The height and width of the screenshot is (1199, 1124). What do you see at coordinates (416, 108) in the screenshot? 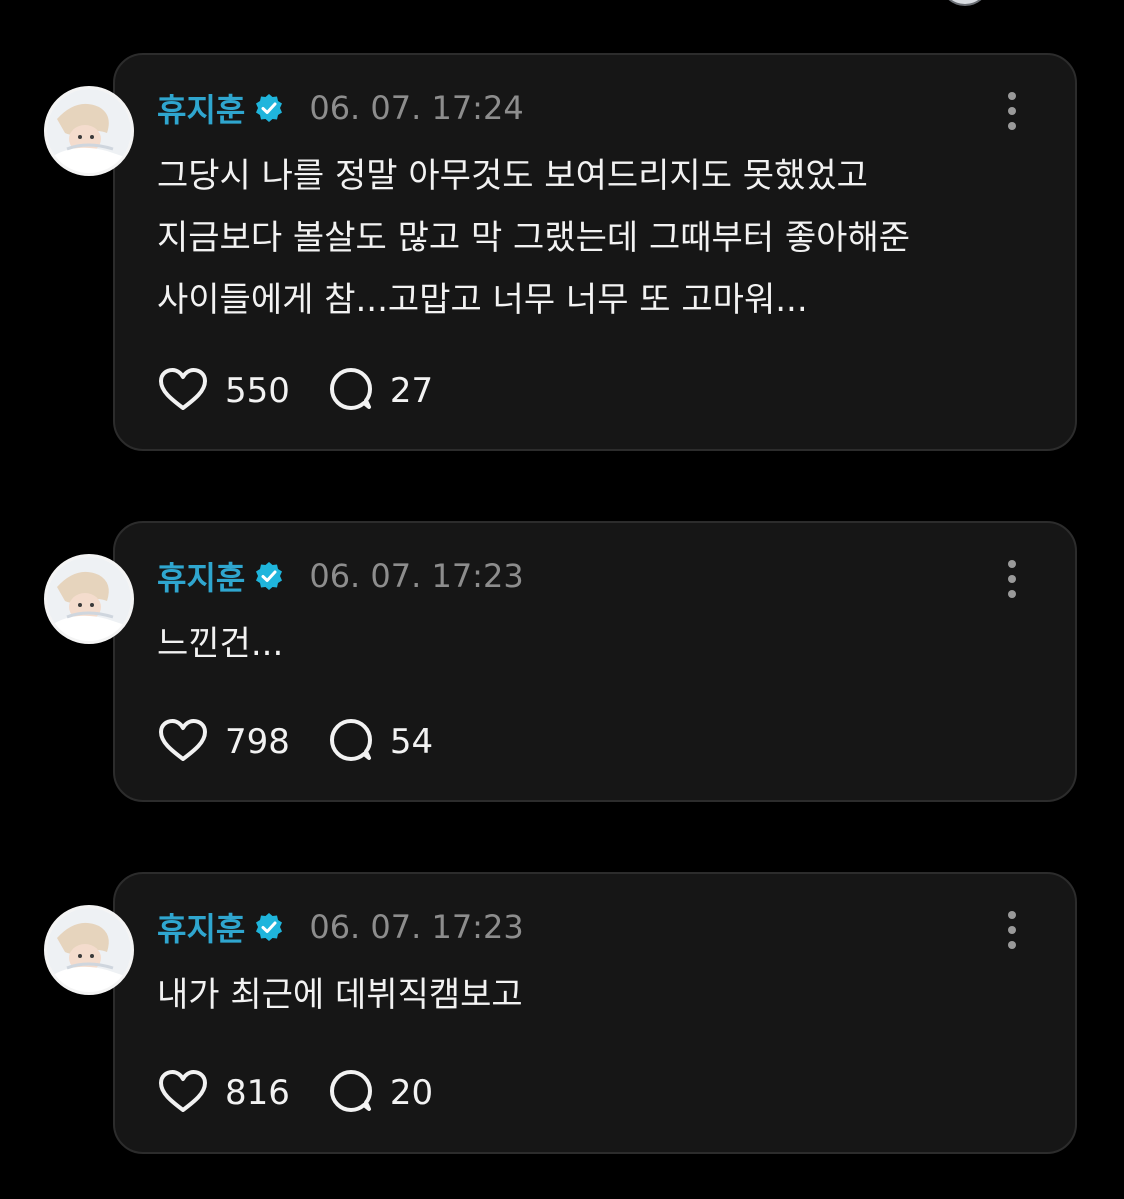
I see `timestamp: 06. 07. 17:24` at bounding box center [416, 108].